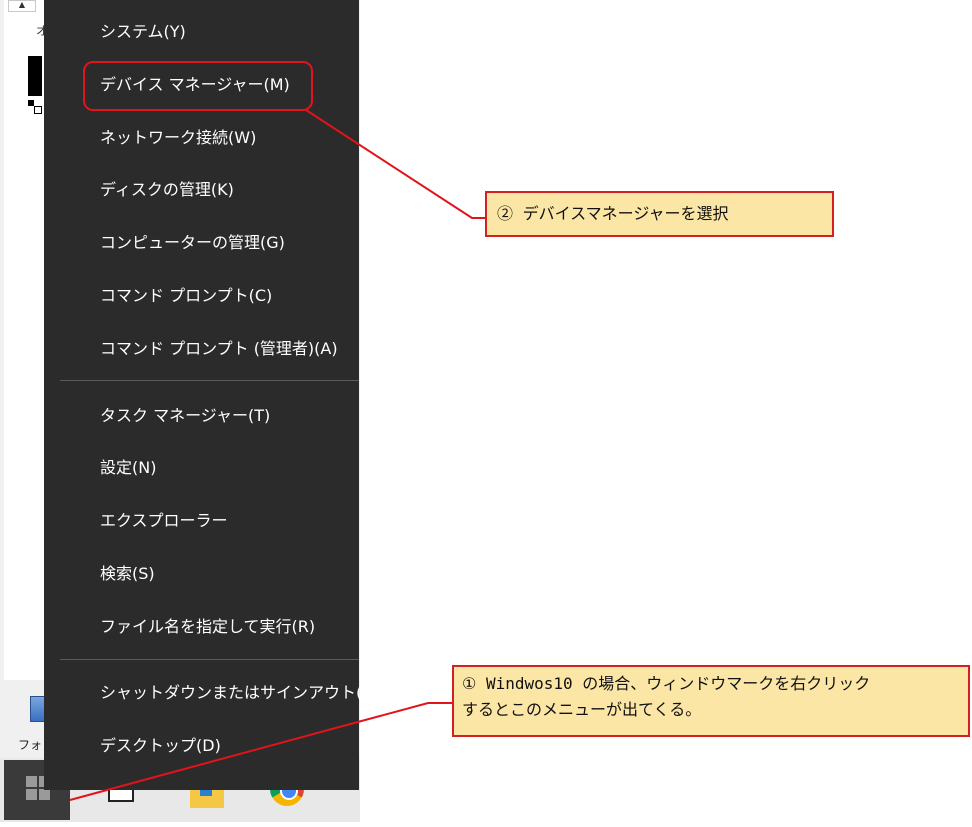  I want to click on background-black-block, so click(35, 76).